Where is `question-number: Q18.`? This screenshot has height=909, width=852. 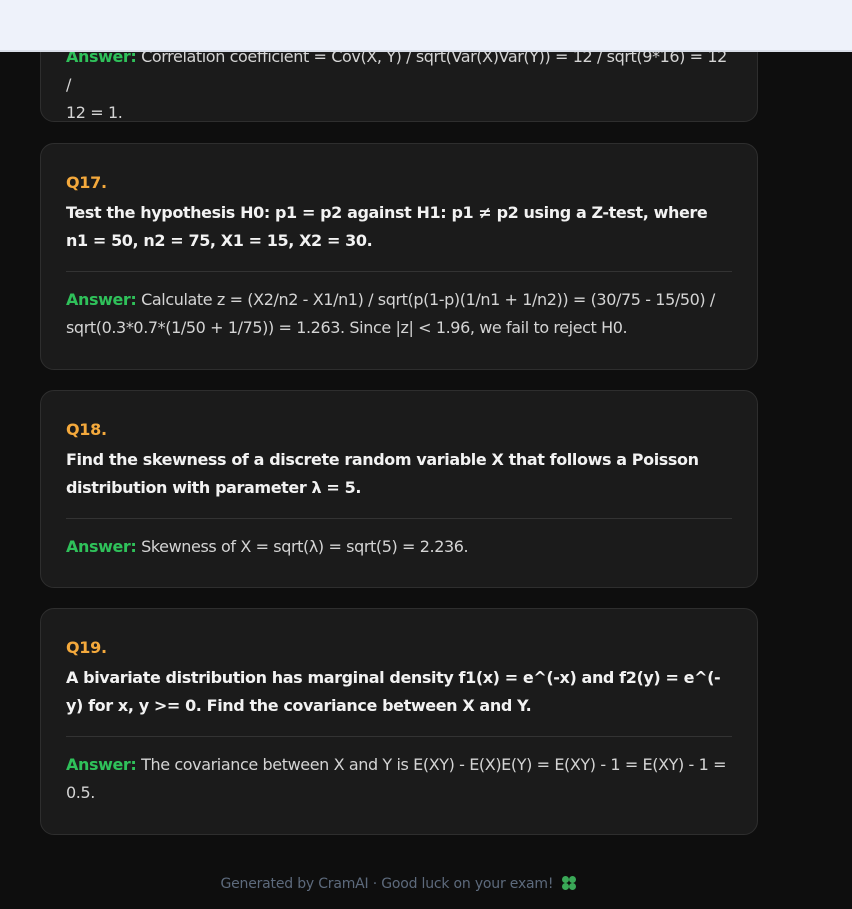 question-number: Q18. is located at coordinates (86, 429).